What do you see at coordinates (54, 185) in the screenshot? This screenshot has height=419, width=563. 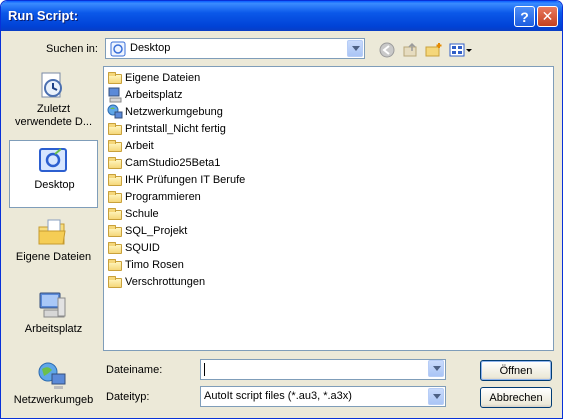 I see `place-label: Desktop` at bounding box center [54, 185].